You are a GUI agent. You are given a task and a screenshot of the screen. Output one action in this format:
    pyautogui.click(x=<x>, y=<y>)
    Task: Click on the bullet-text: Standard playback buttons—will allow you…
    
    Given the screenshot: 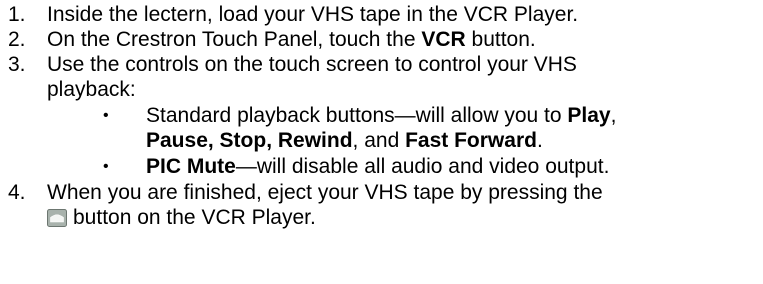 What is the action you would take?
    pyautogui.click(x=381, y=115)
    